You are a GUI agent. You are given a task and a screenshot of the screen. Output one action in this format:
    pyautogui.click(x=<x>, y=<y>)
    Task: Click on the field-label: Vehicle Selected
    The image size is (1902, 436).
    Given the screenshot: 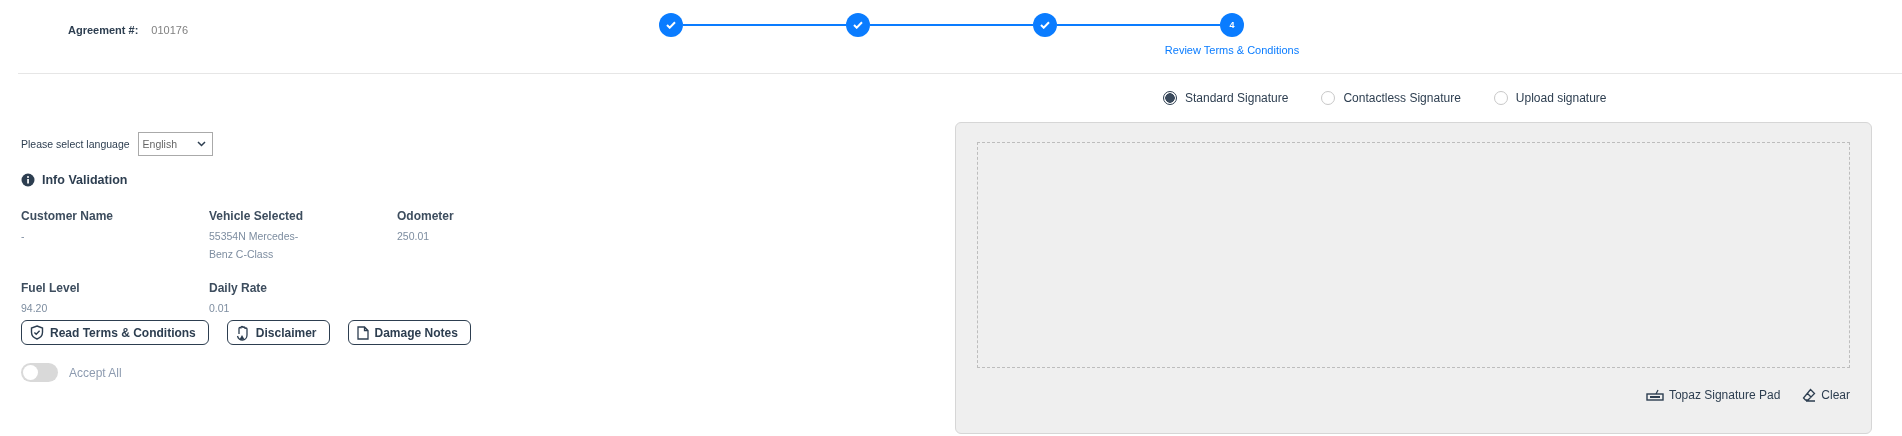 What is the action you would take?
    pyautogui.click(x=257, y=216)
    